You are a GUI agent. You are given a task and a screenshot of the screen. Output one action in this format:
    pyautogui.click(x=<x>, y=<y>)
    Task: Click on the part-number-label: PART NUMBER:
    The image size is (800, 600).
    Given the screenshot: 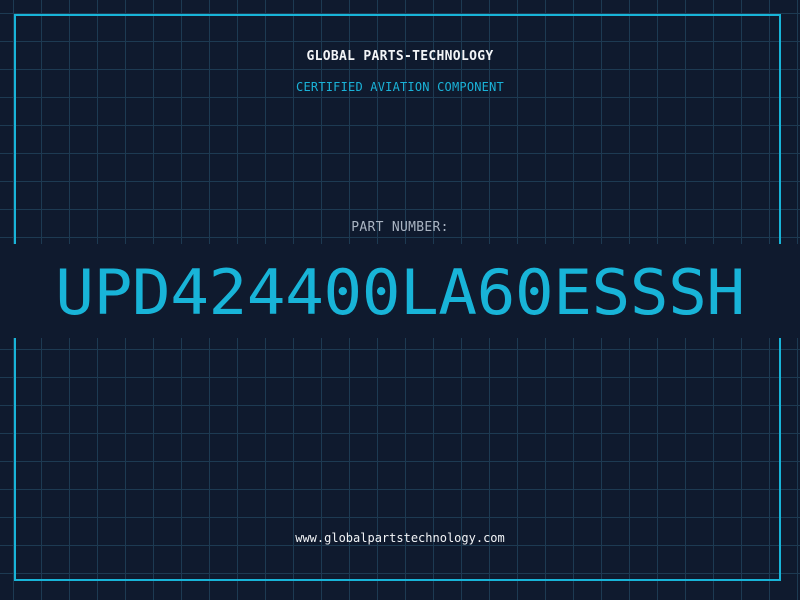 What is the action you would take?
    pyautogui.click(x=400, y=227)
    